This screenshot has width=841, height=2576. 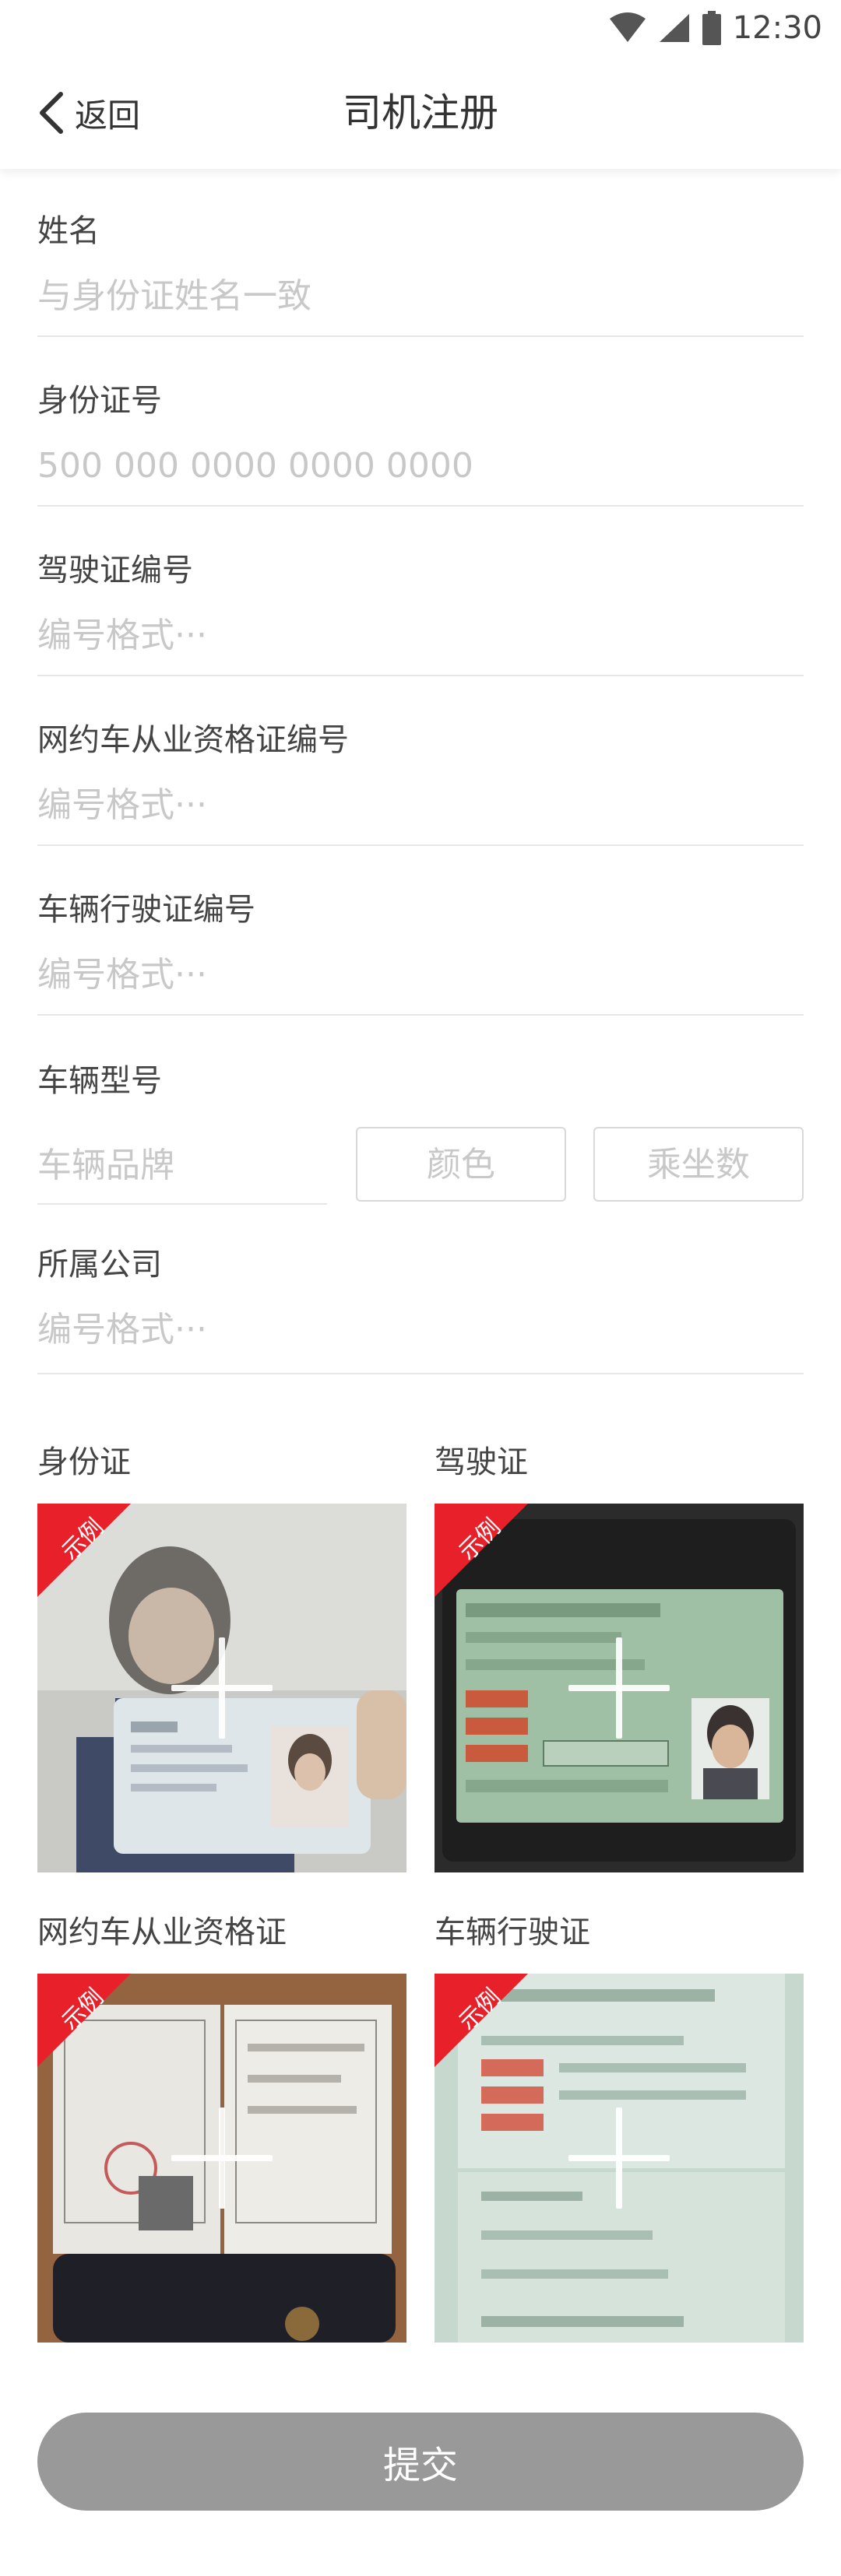 What do you see at coordinates (420, 295) in the screenshot?
I see `name-input` at bounding box center [420, 295].